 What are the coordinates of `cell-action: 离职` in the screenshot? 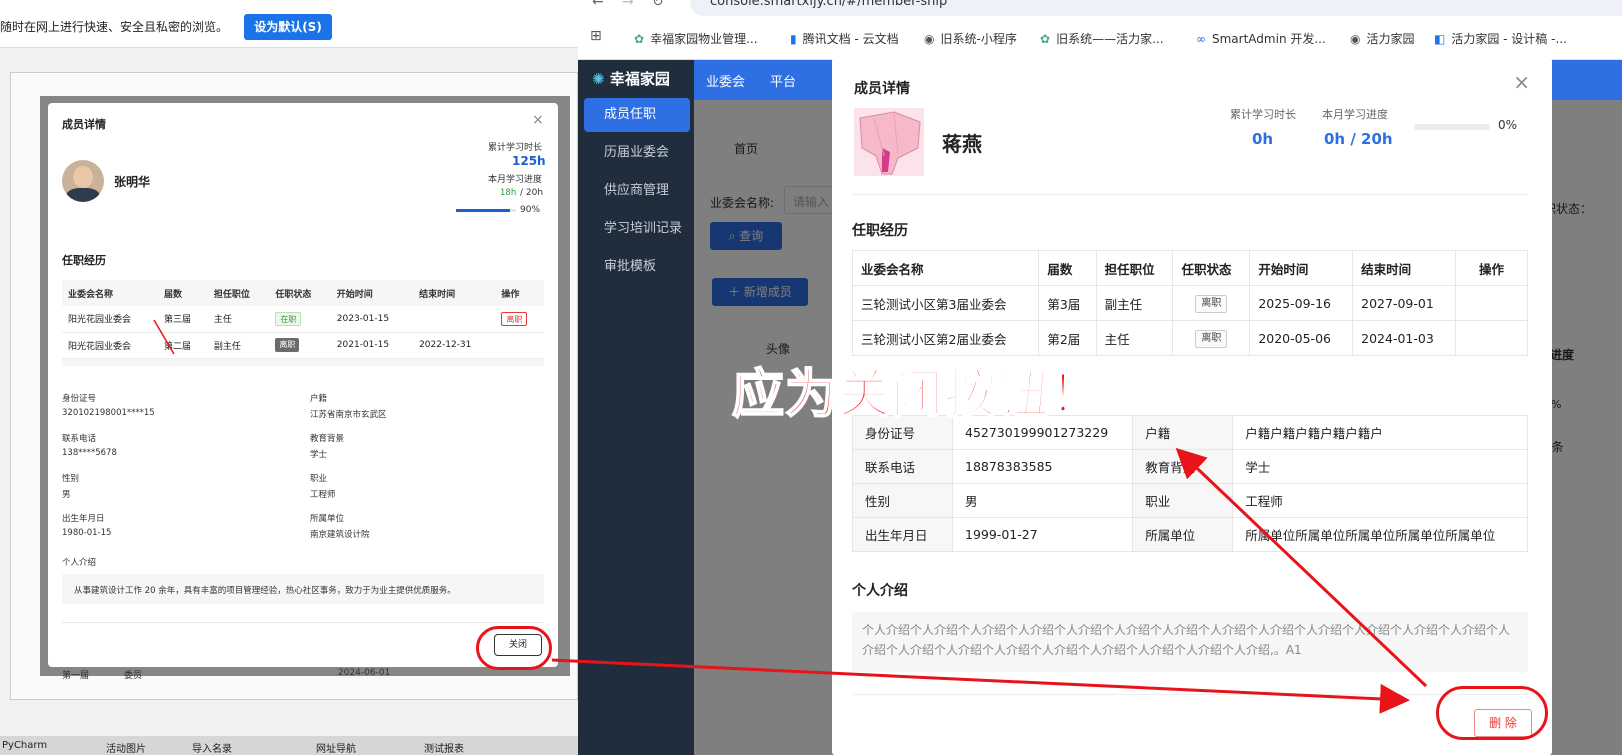 It's located at (519, 319).